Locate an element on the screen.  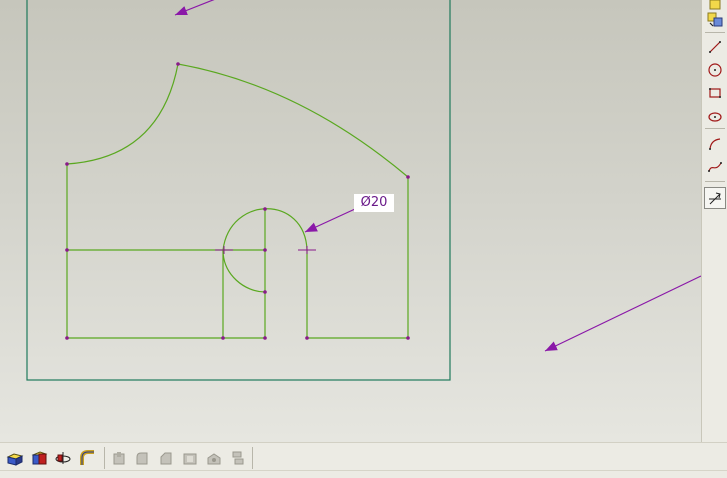
chamfer-icon is located at coordinates (166, 458).